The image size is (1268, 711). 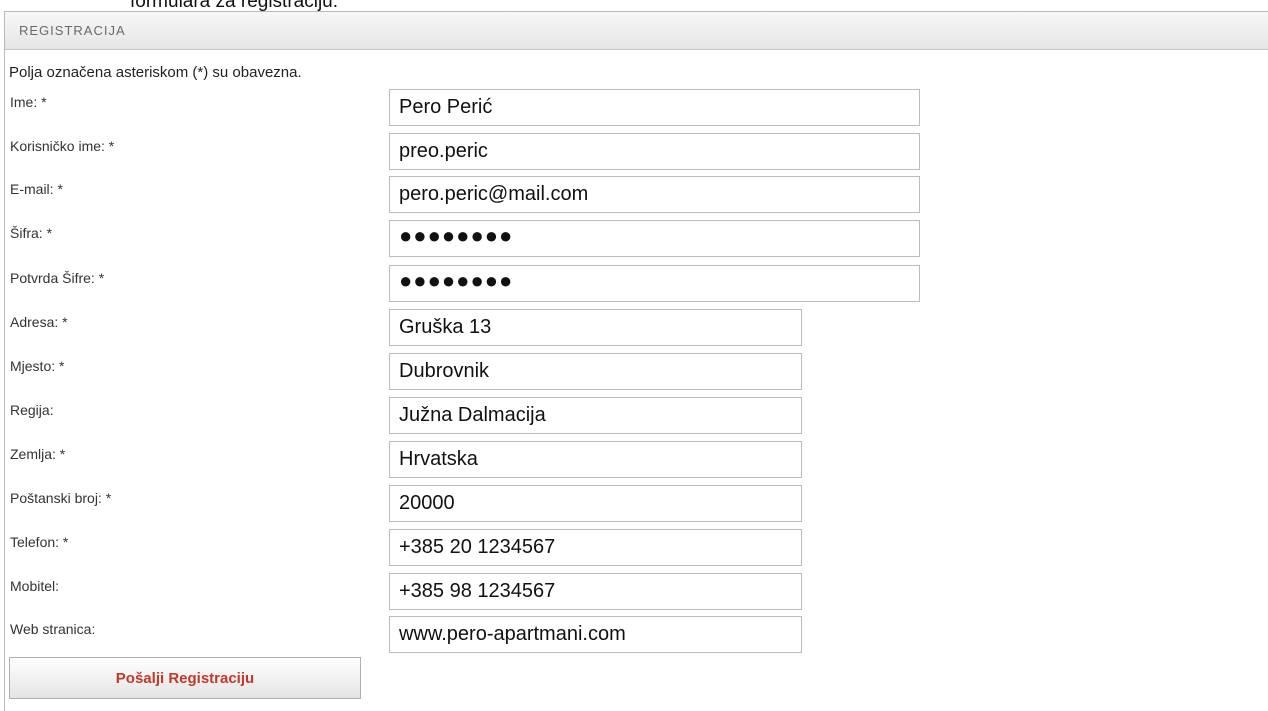 I want to click on form-row-mobitel: Mobitel: +385 98 1234567, so click(x=634, y=593).